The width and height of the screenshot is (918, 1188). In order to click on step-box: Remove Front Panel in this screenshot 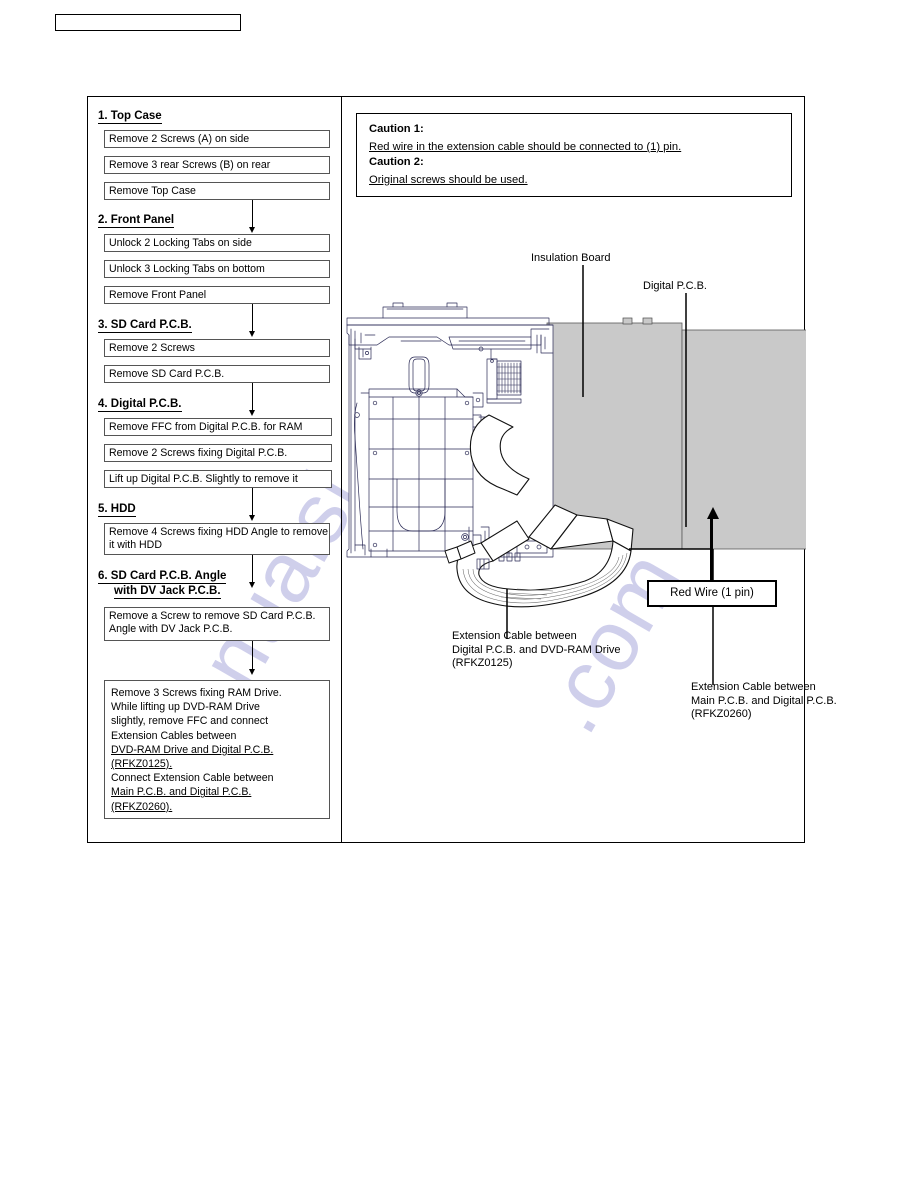, I will do `click(217, 295)`.